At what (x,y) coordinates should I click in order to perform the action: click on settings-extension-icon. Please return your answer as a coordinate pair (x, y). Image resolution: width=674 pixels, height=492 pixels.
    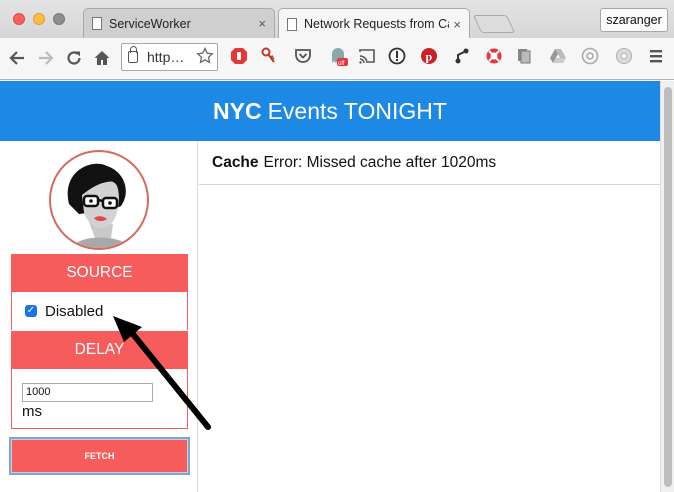
    Looking at the image, I should click on (590, 56).